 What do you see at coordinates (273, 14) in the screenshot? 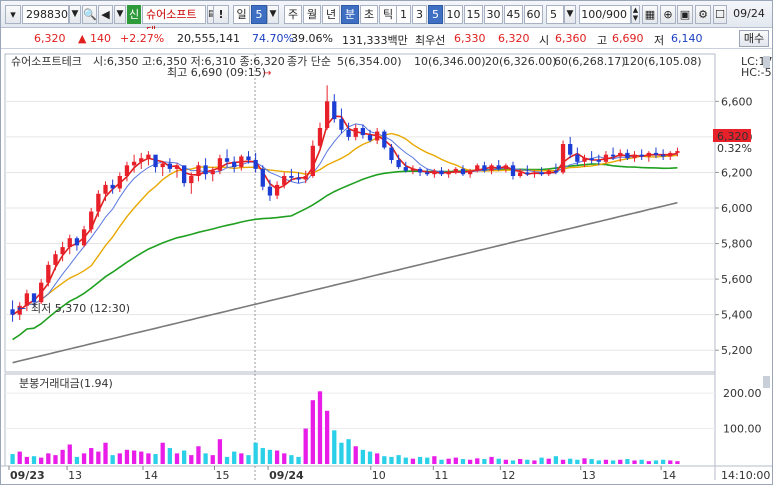
I see `period-dropdown-icon: ▼` at bounding box center [273, 14].